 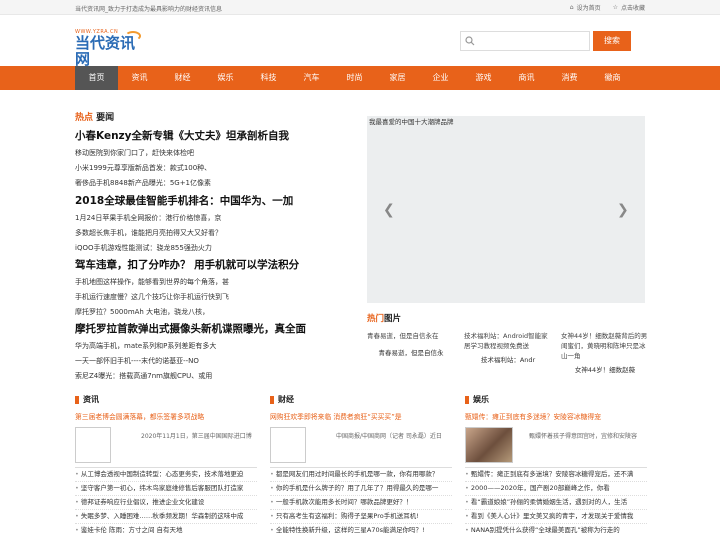 What do you see at coordinates (166, 516) in the screenshot?
I see `list-item: 失眠多梦、入睡困难……秋季频发期！华森制药这味中成` at bounding box center [166, 516].